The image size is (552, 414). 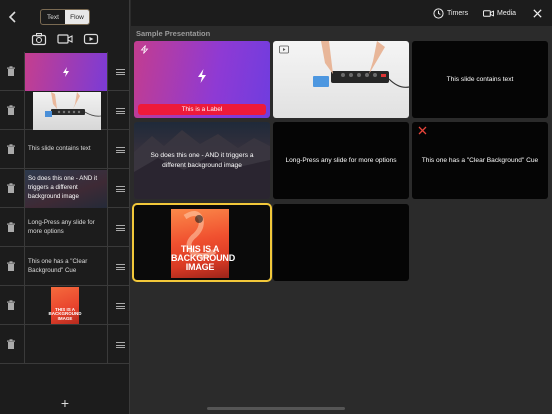 What do you see at coordinates (507, 13) in the screenshot?
I see `media-label: Media` at bounding box center [507, 13].